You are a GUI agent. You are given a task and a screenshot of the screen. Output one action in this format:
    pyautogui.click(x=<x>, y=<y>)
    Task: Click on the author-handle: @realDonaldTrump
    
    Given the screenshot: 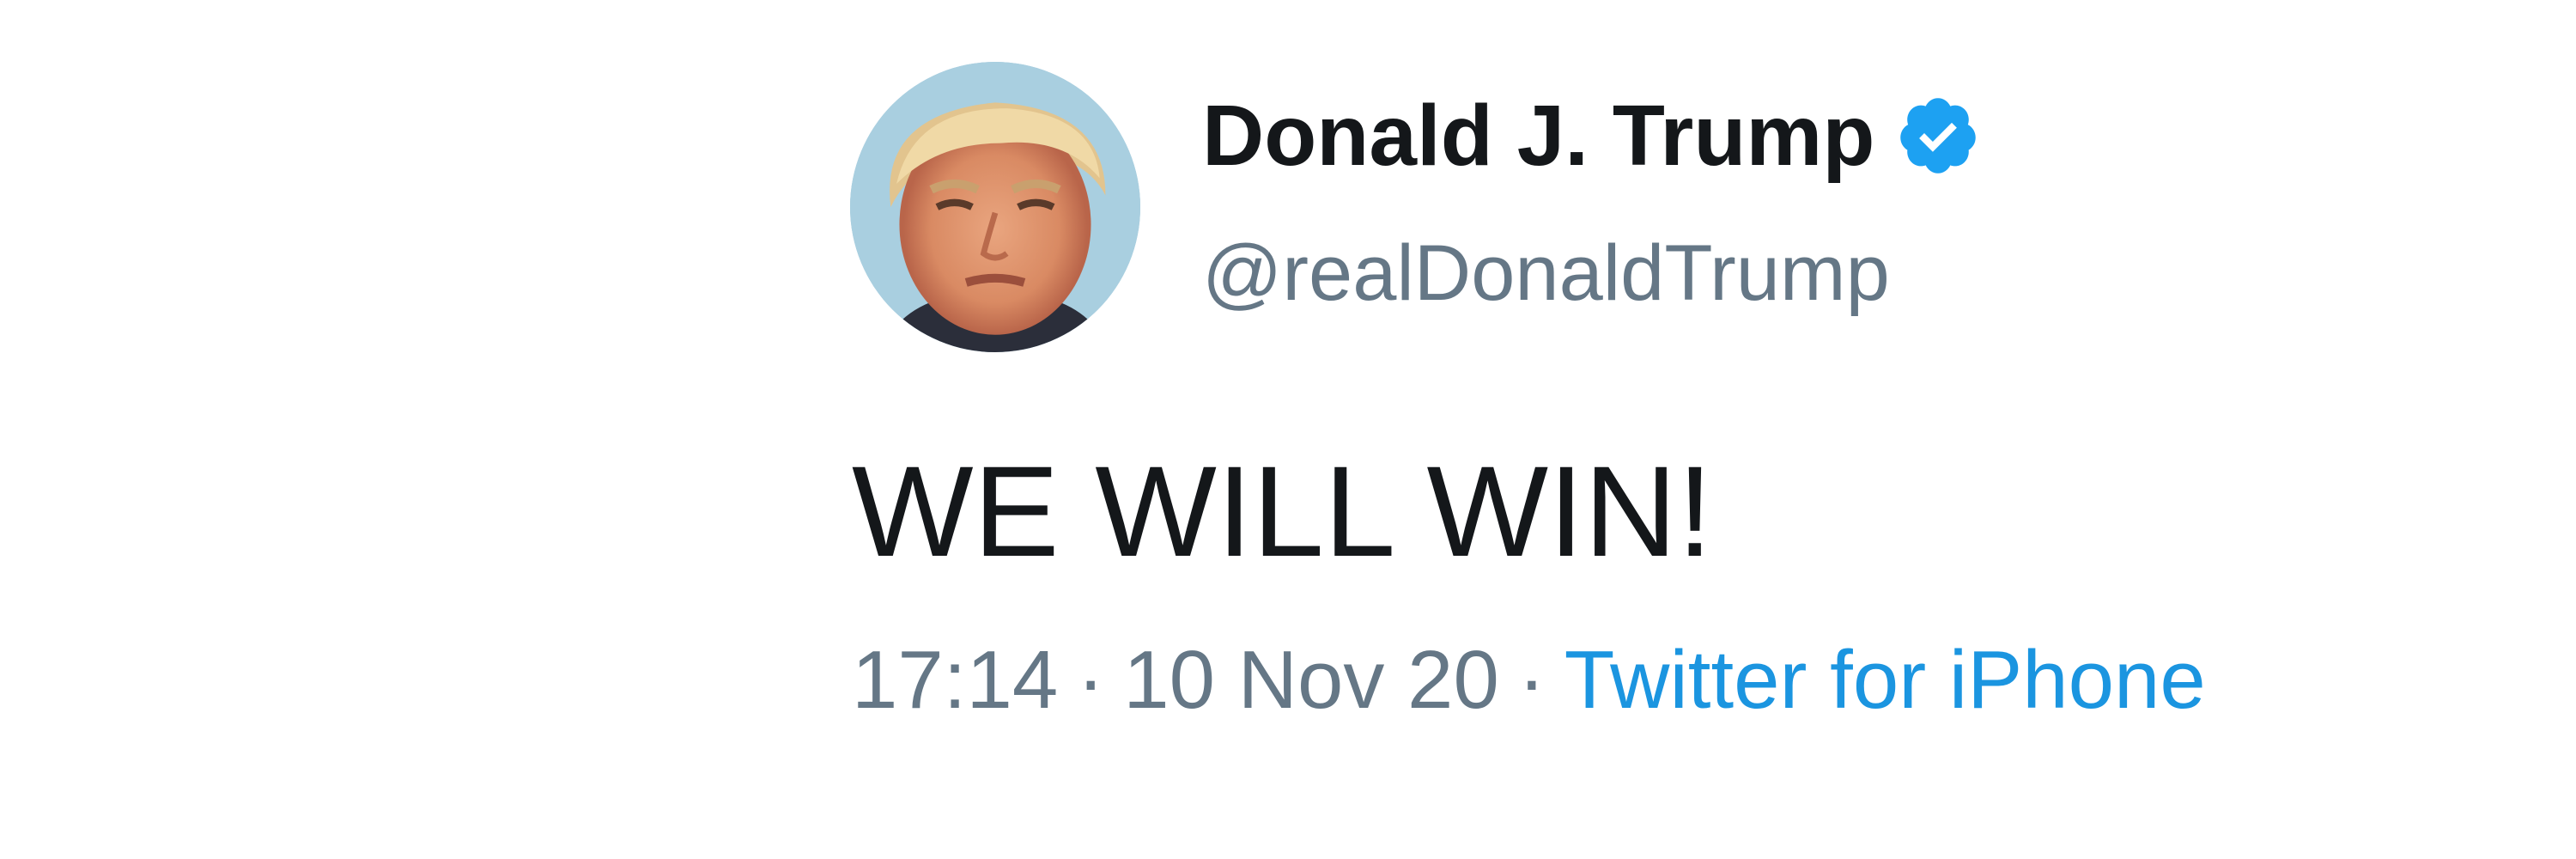 What is the action you would take?
    pyautogui.click(x=1546, y=273)
    